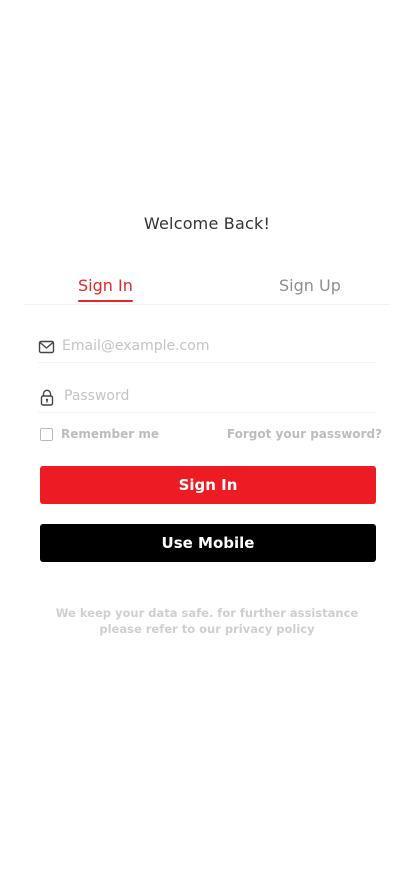 The width and height of the screenshot is (414, 896). I want to click on password-input, so click(214, 396).